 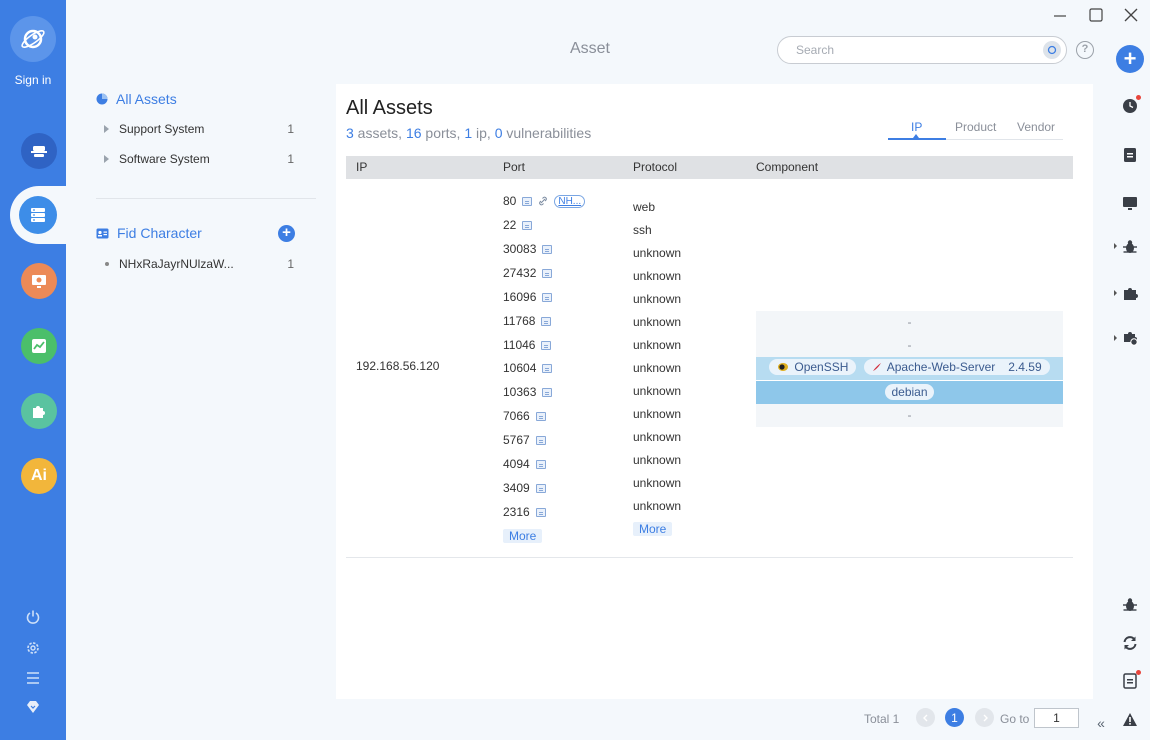 What do you see at coordinates (528, 392) in the screenshot?
I see `port-item: 10363` at bounding box center [528, 392].